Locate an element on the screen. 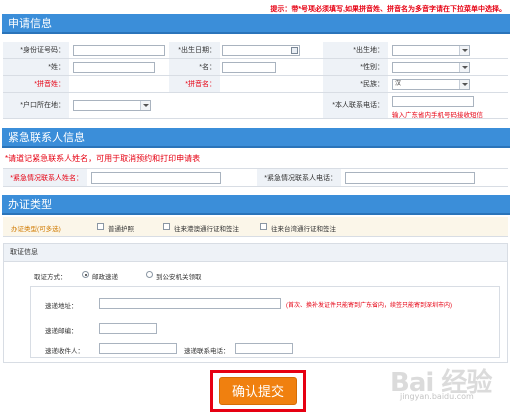  surname-label: *姓： is located at coordinates (36, 67).